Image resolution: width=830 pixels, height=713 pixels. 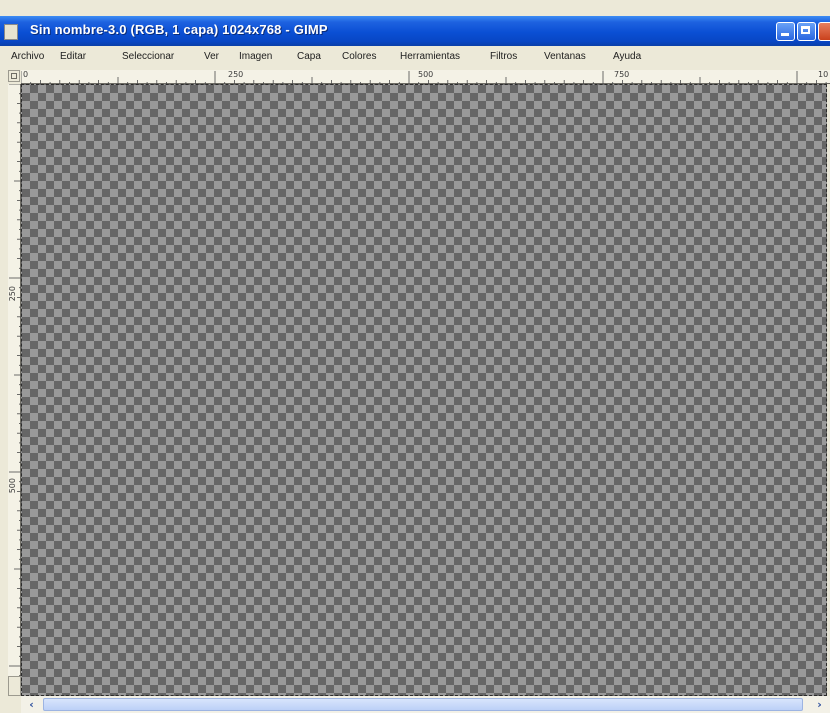 What do you see at coordinates (11, 32) in the screenshot?
I see `gimp-app-icon` at bounding box center [11, 32].